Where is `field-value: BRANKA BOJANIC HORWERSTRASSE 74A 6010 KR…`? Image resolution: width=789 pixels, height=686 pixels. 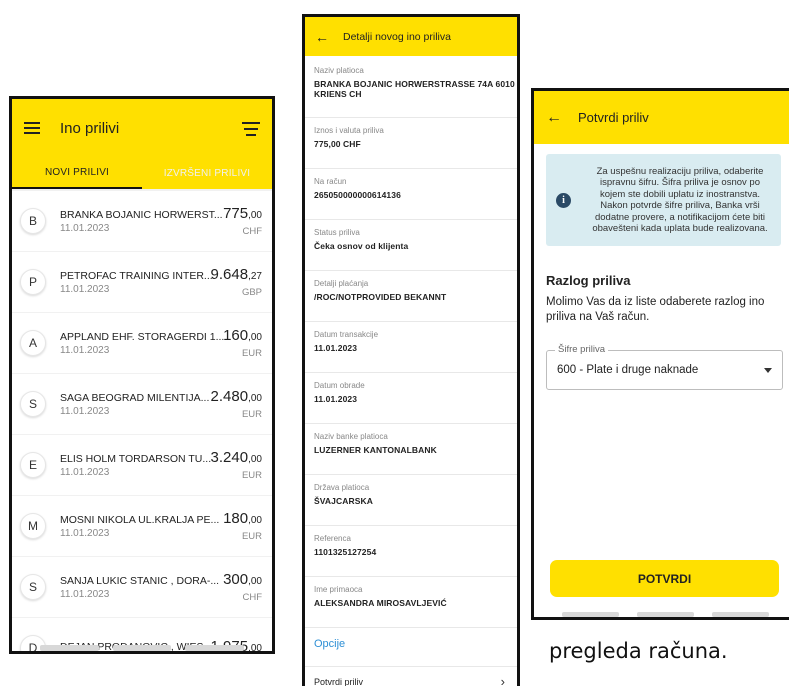
field-value: BRANKA BOJANIC HORWERSTRASSE 74A 6010 KR… is located at coordinates (414, 89).